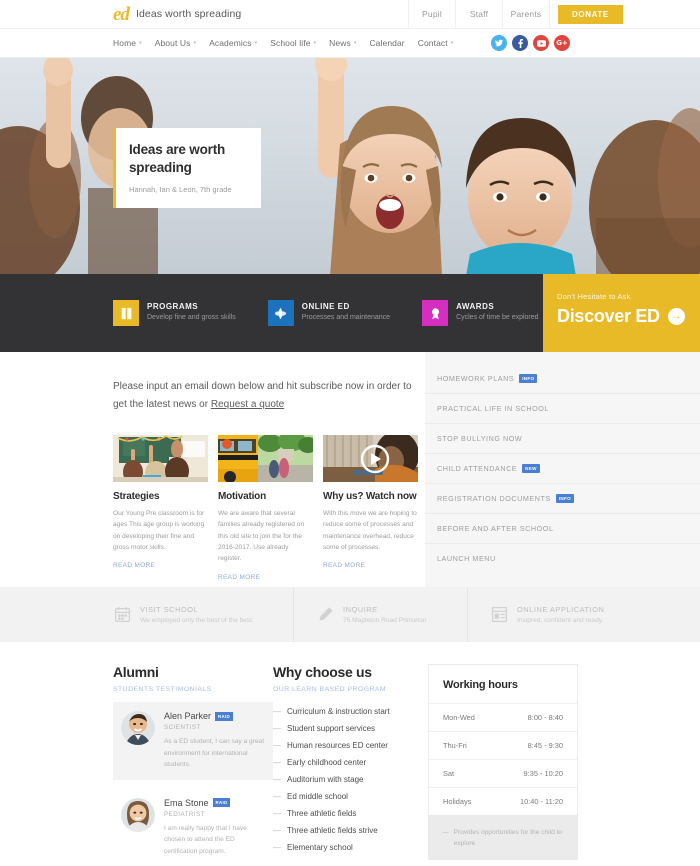 This screenshot has height=866, width=700. I want to click on sidebar-item-stop-bullying-now: STOP BULLYING NOW, so click(562, 439).